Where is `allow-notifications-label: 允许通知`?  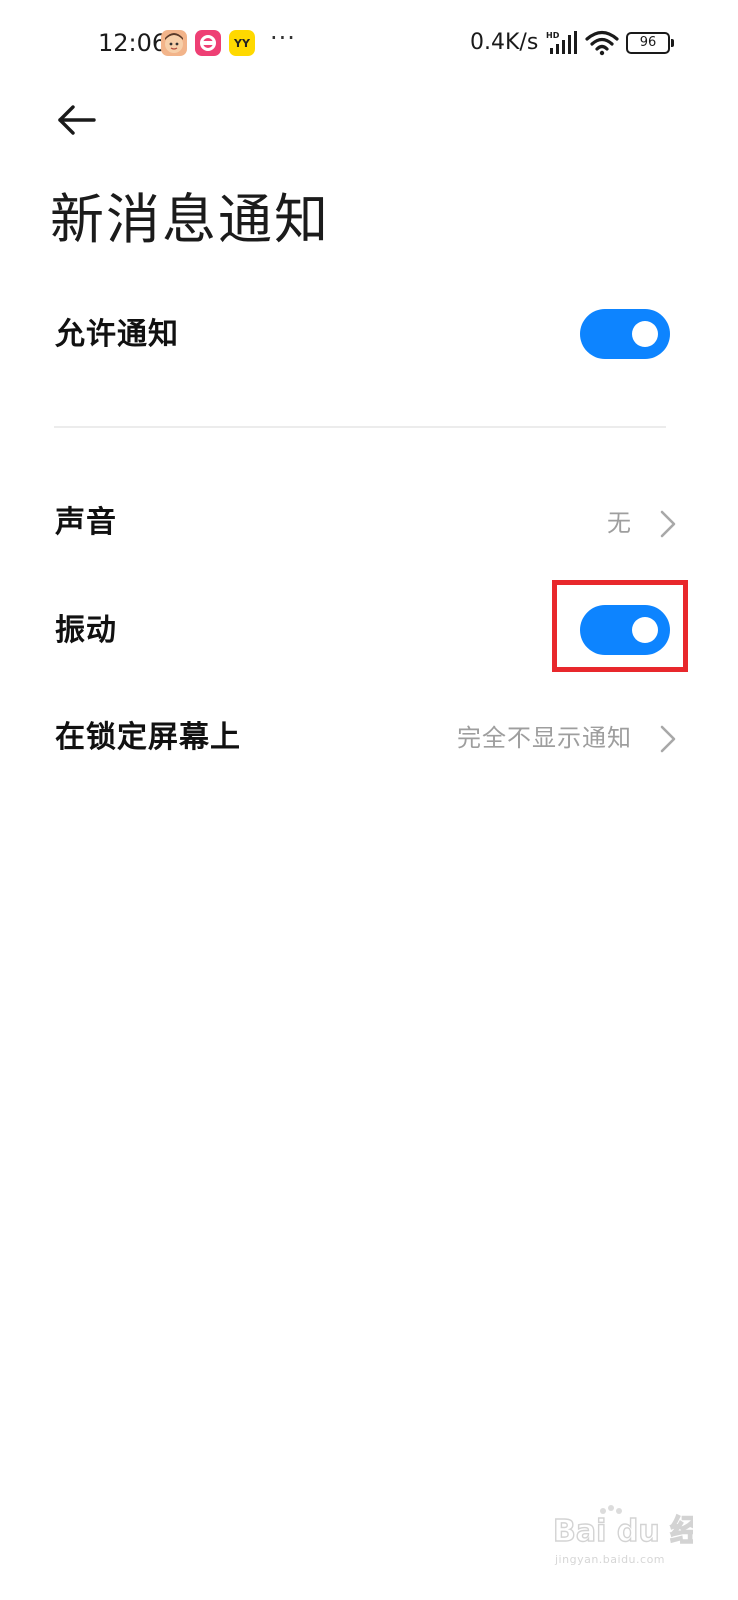
allow-notifications-label: 允许通知 is located at coordinates (117, 334).